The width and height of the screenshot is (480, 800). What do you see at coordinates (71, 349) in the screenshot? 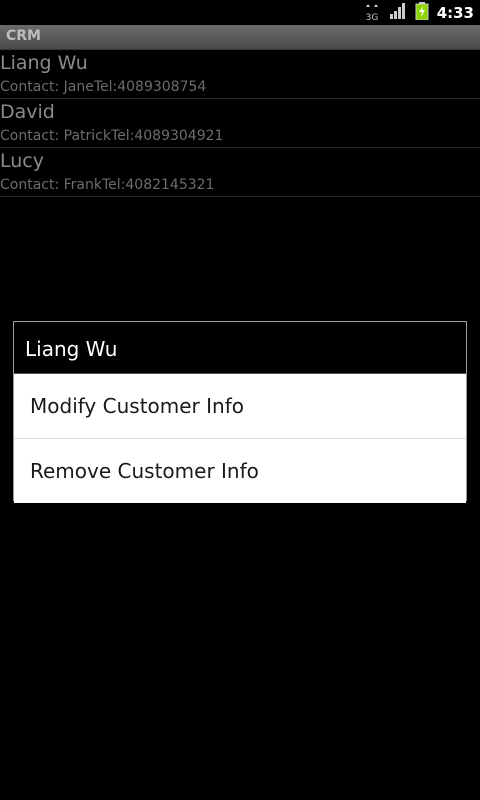
I see `dialog-title: Liang Wu` at bounding box center [71, 349].